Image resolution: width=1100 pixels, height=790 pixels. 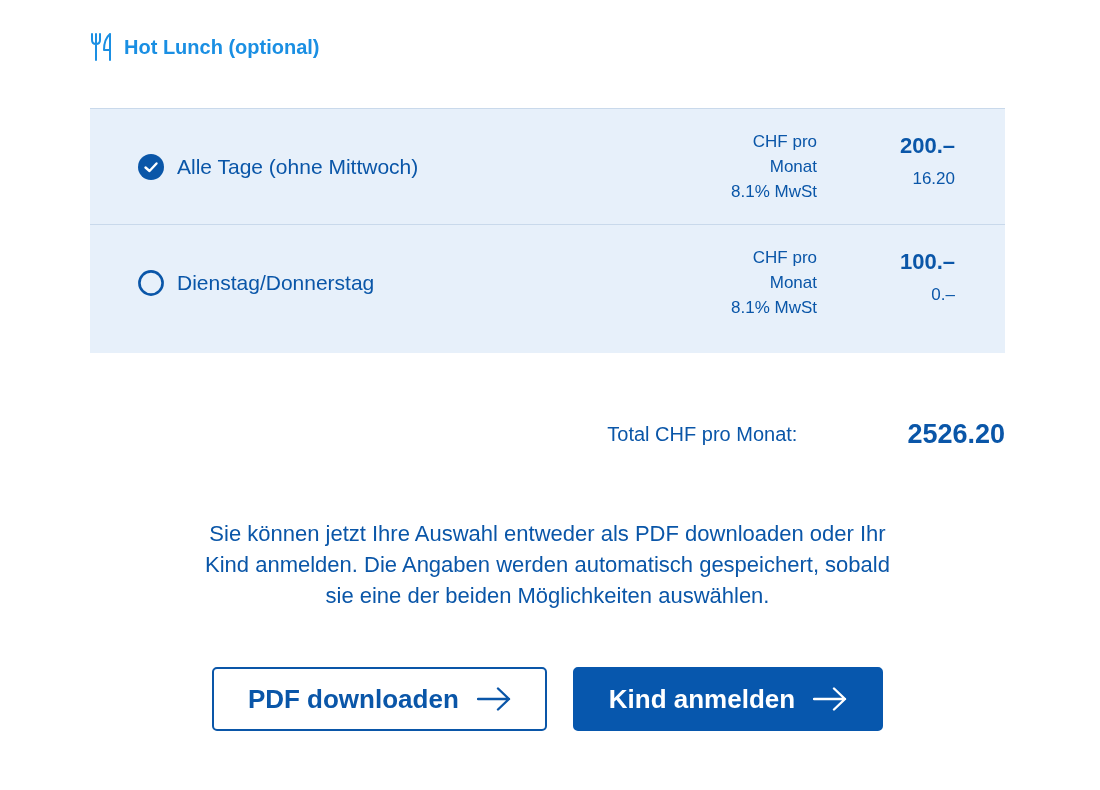 I want to click on register-button: Kind anmelden, so click(x=728, y=699).